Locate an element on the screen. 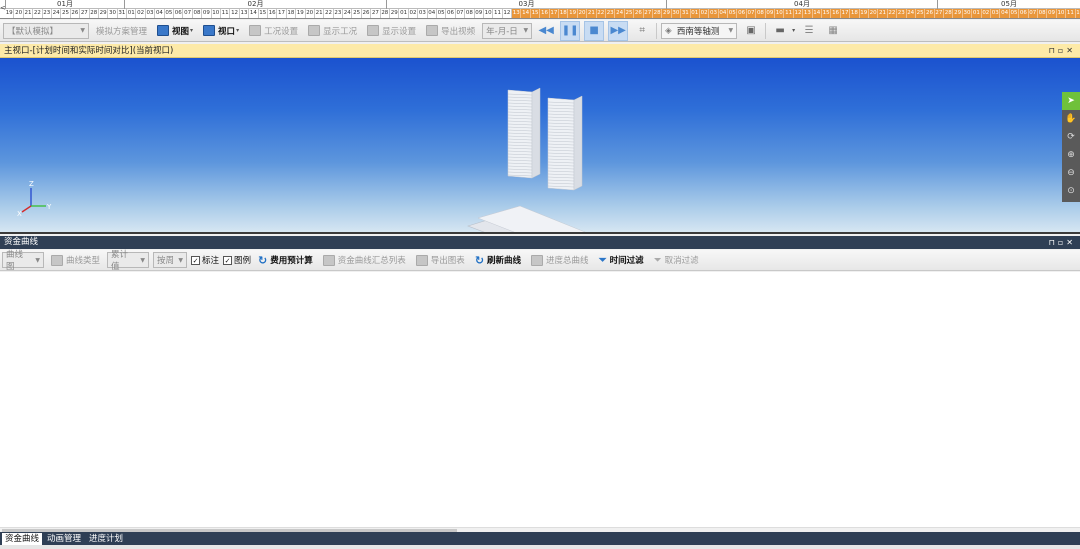 The image size is (1080, 549). timeline-day: 09 is located at coordinates (1052, 13).